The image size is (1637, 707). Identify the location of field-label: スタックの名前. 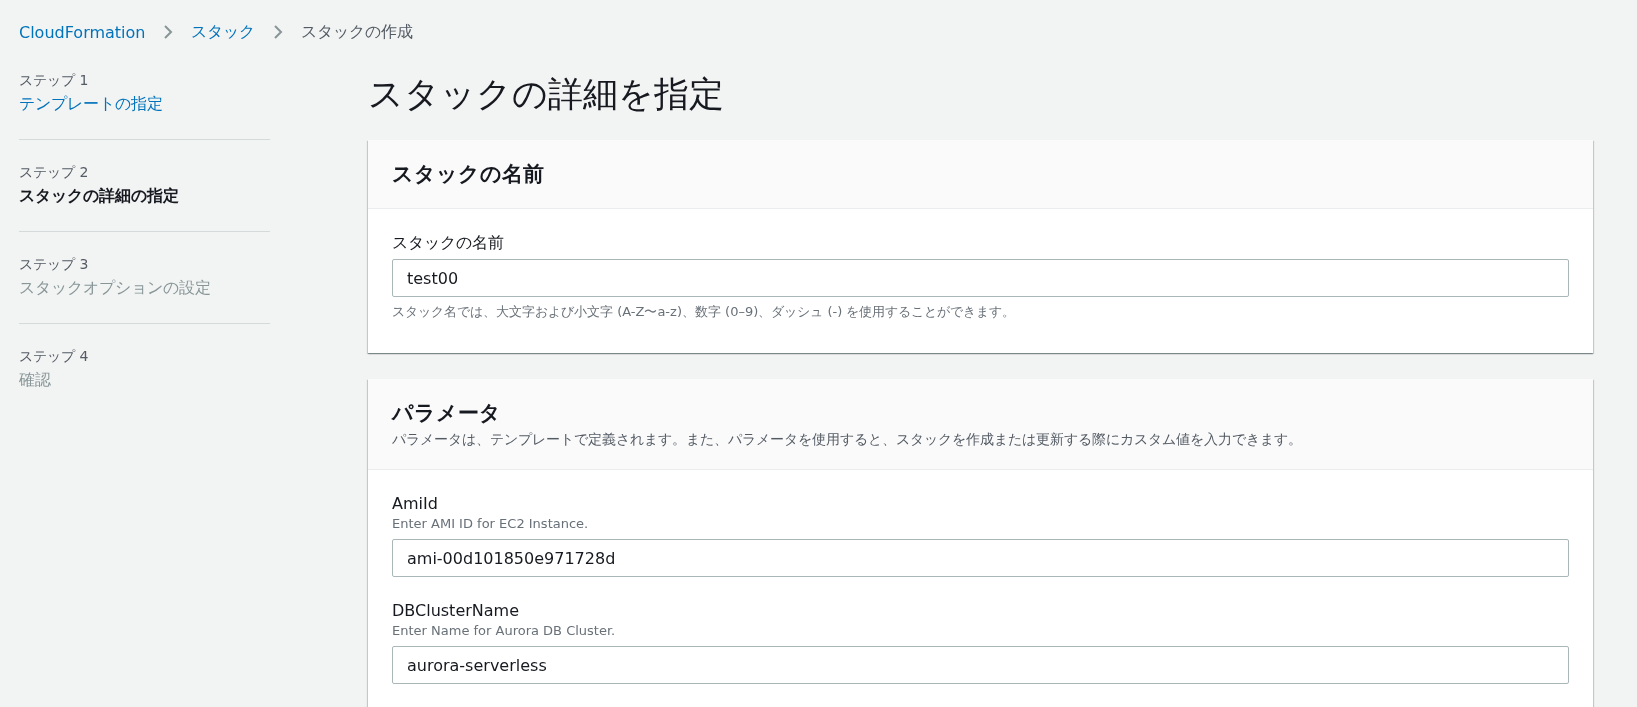
(448, 243).